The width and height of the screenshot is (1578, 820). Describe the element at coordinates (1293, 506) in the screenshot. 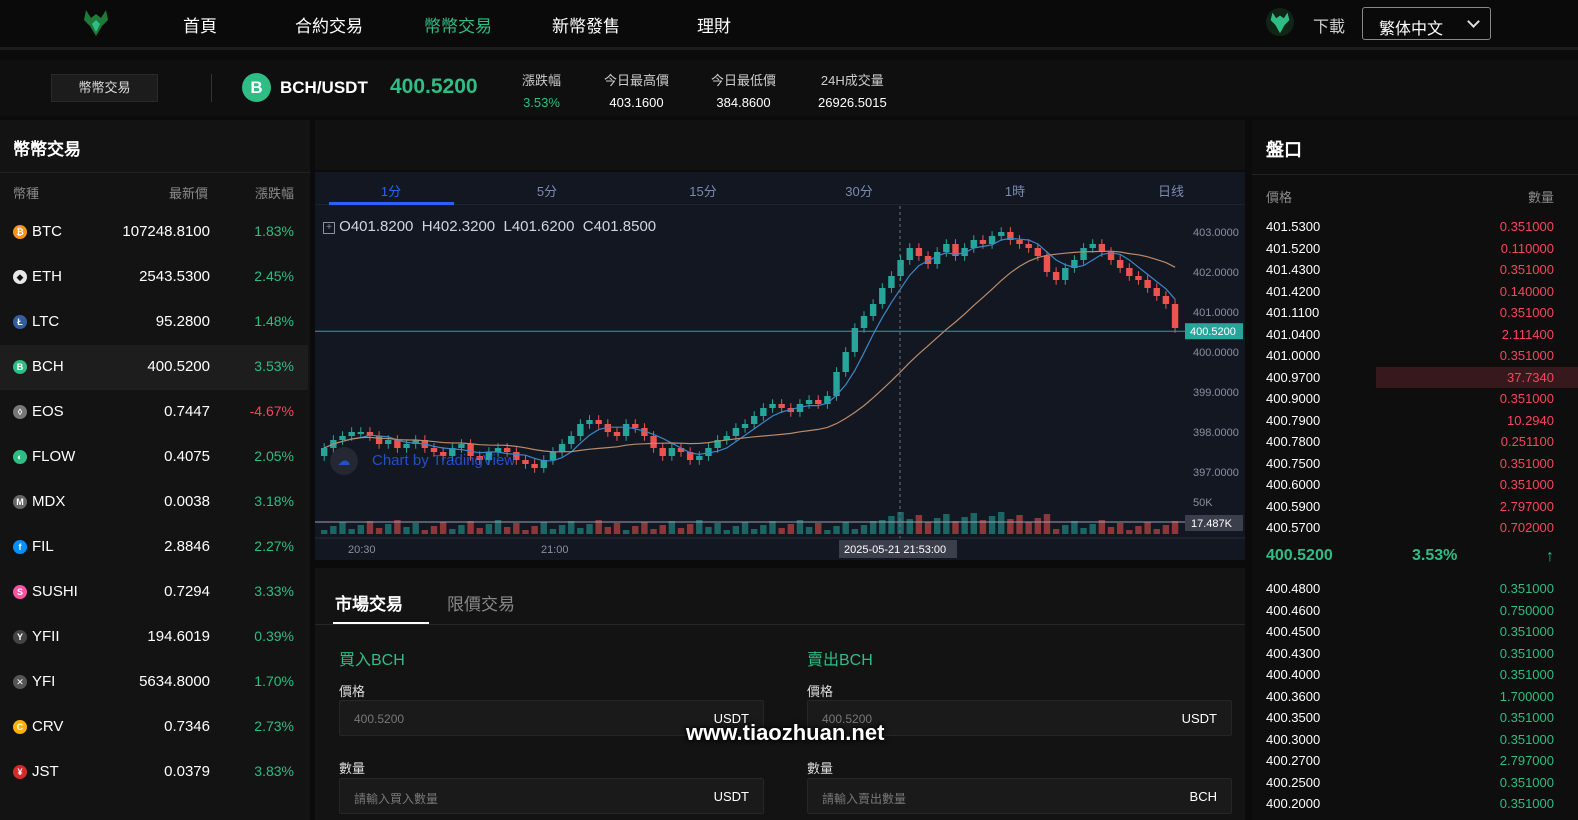

I see `ask-price: 400.5900` at that location.